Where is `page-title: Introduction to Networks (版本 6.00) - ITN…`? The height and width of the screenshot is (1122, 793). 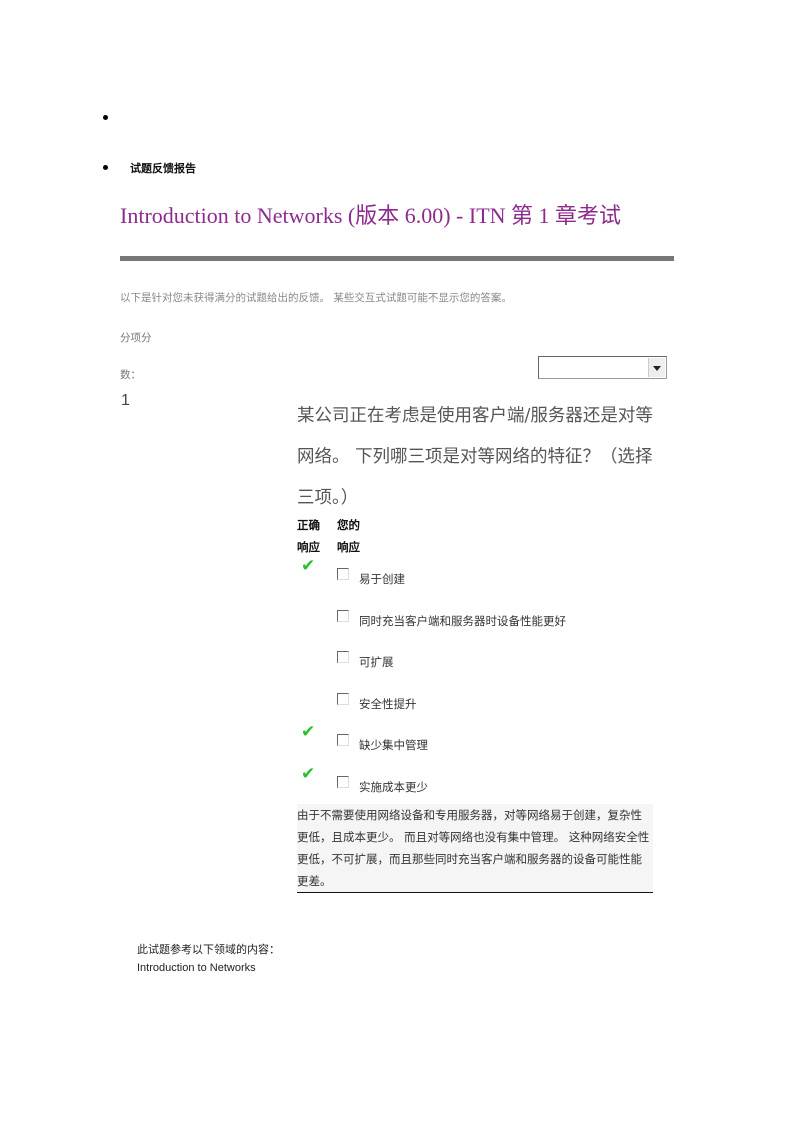
page-title: Introduction to Networks (版本 6.00) - ITN… is located at coordinates (371, 215).